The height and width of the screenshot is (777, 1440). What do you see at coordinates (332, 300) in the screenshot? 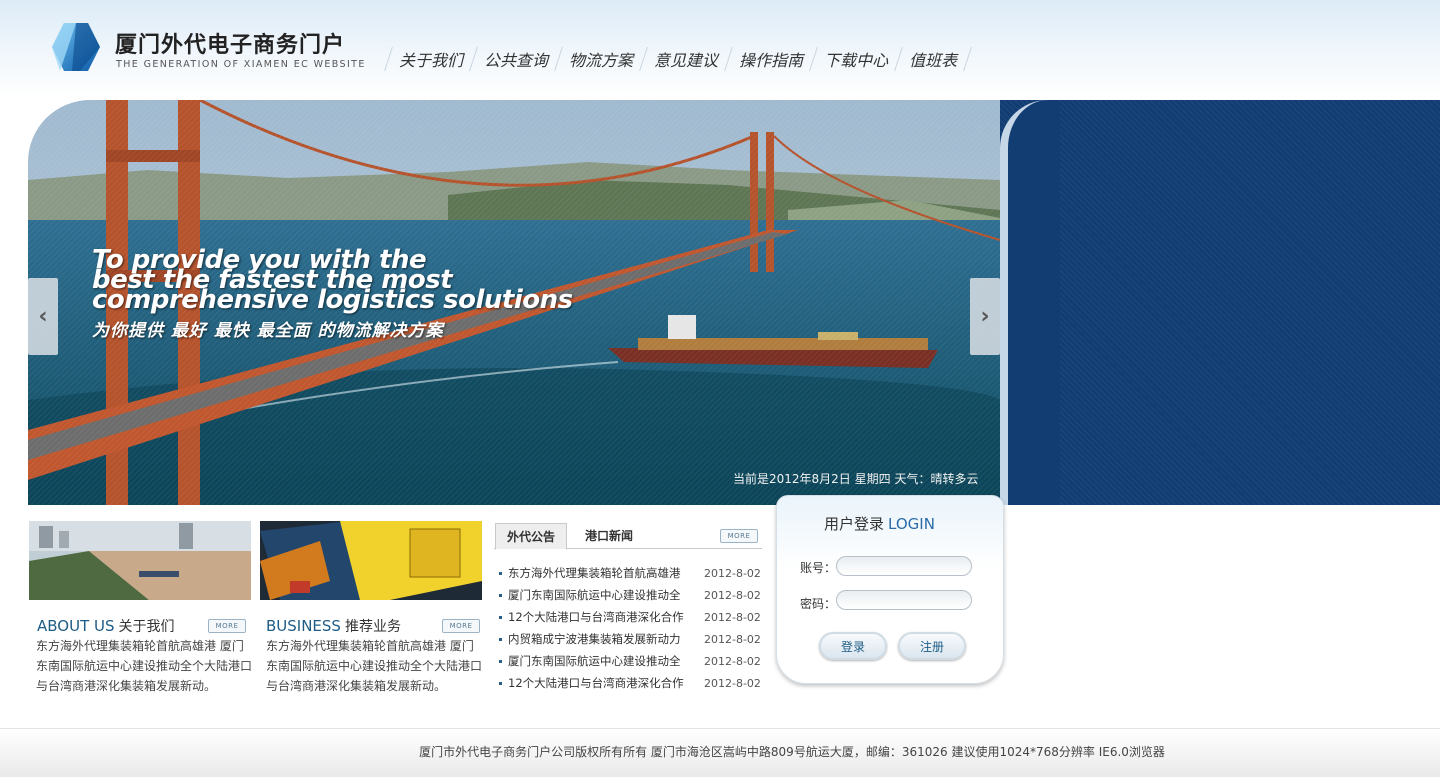
I see `headline-line-3: comprehensive logistics solutions` at bounding box center [332, 300].